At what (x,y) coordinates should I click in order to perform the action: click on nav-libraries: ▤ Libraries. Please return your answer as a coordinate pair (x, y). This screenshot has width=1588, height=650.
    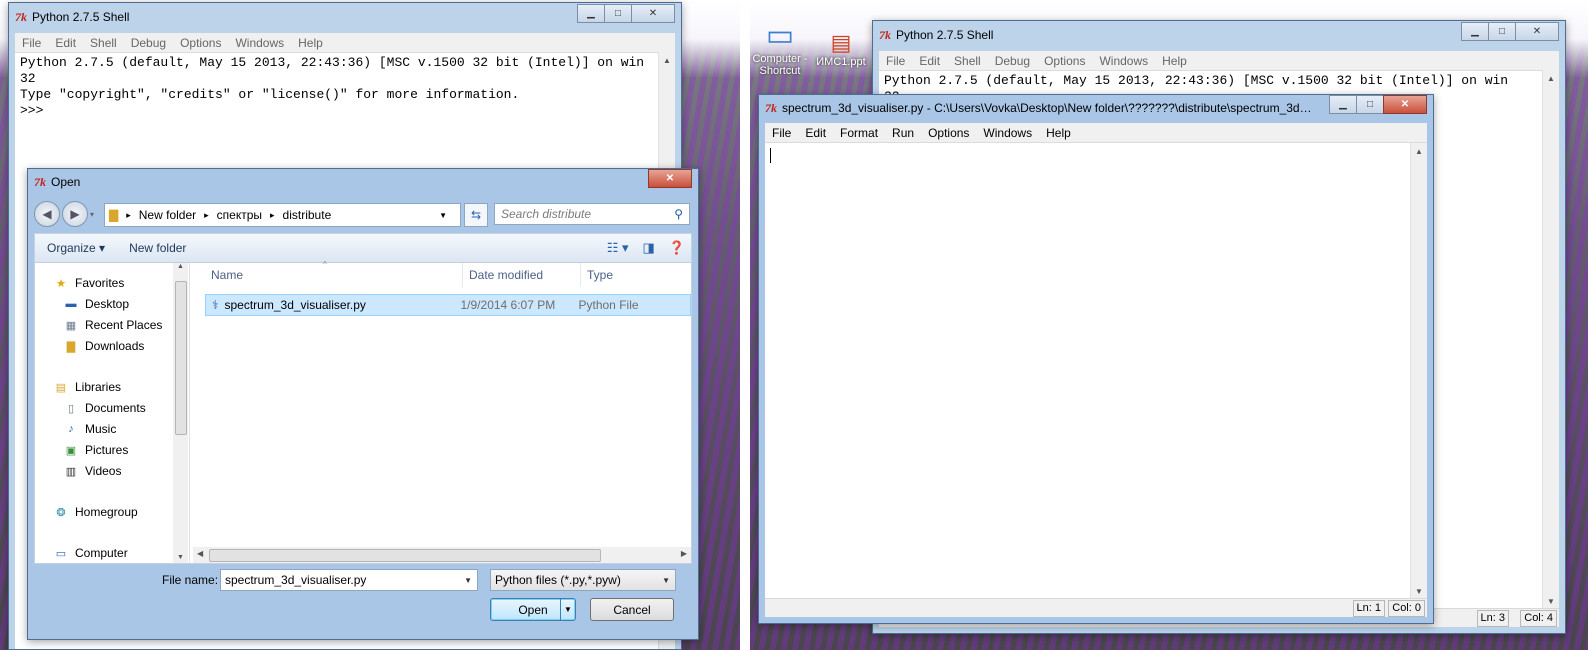
    Looking at the image, I should click on (87, 387).